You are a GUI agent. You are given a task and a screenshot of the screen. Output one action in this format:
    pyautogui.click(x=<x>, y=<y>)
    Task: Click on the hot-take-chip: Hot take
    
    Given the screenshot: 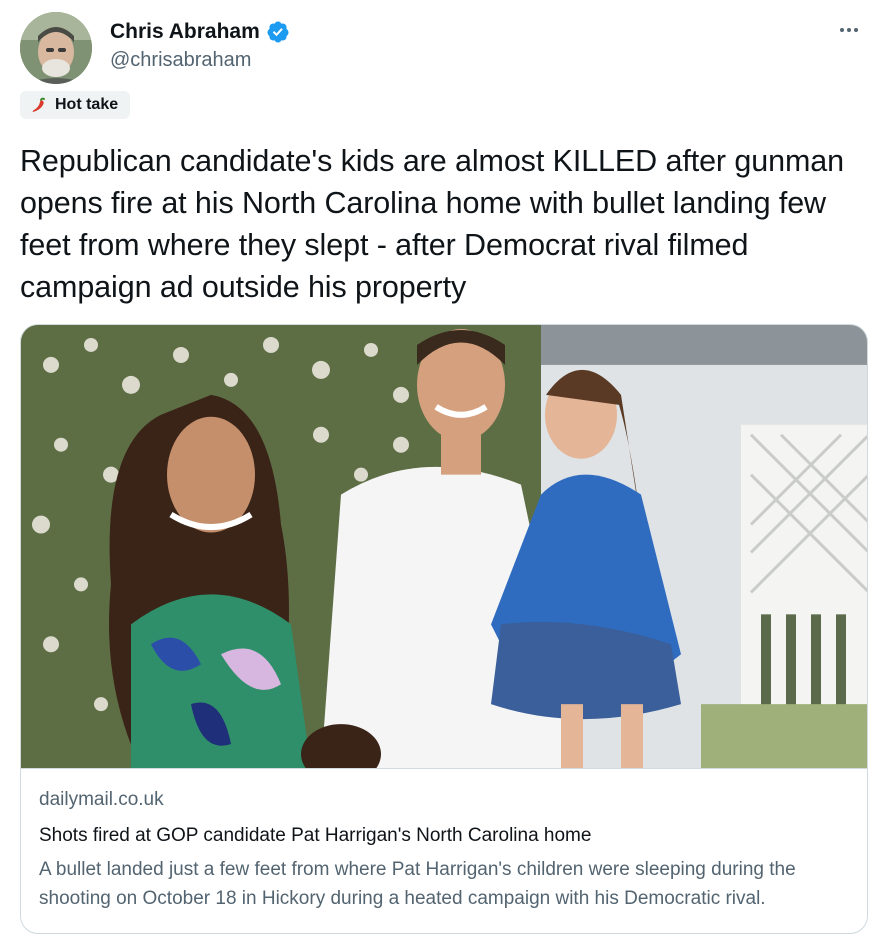 What is the action you would take?
    pyautogui.click(x=75, y=105)
    